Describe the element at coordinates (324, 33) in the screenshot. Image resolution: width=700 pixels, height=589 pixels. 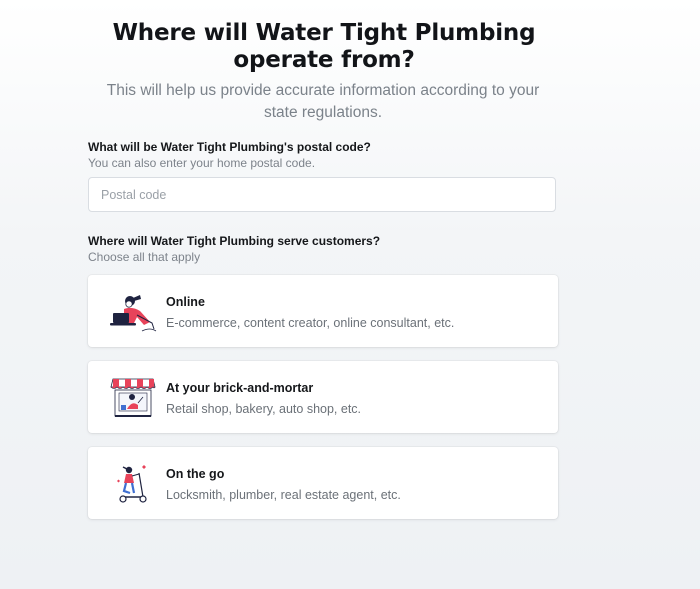
I see `page-title-line-1: Where will Water Tight Plumbing` at that location.